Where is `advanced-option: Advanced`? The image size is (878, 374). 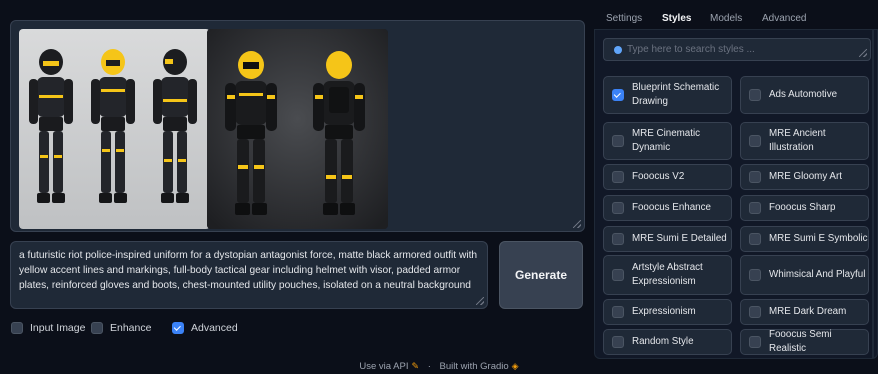 advanced-option: Advanced is located at coordinates (205, 328).